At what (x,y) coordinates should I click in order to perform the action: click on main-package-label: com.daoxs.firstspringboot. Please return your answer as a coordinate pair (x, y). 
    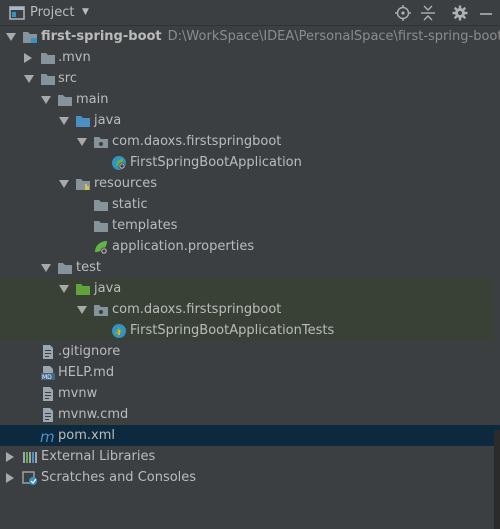
    Looking at the image, I should click on (197, 141).